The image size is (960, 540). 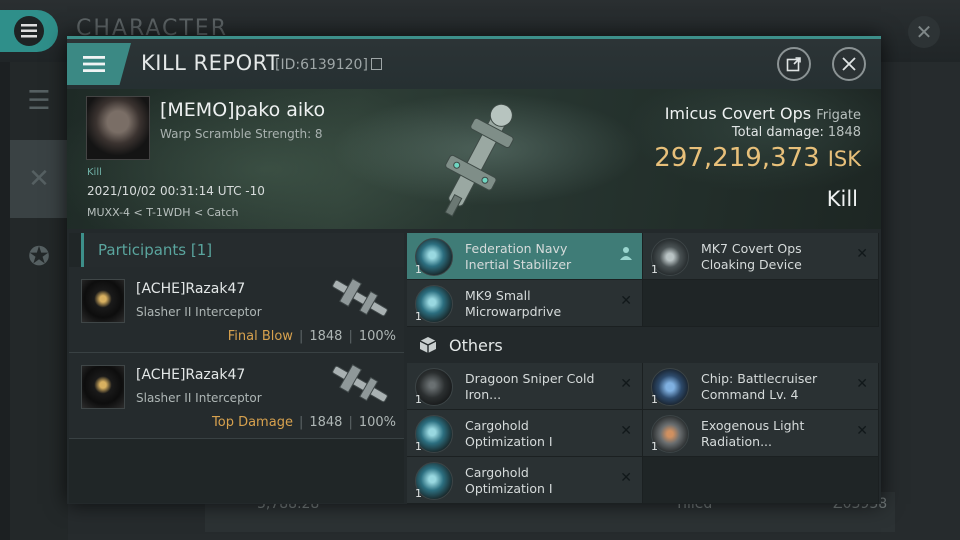 What do you see at coordinates (94, 172) in the screenshot?
I see `kill-type-tag: Kill` at bounding box center [94, 172].